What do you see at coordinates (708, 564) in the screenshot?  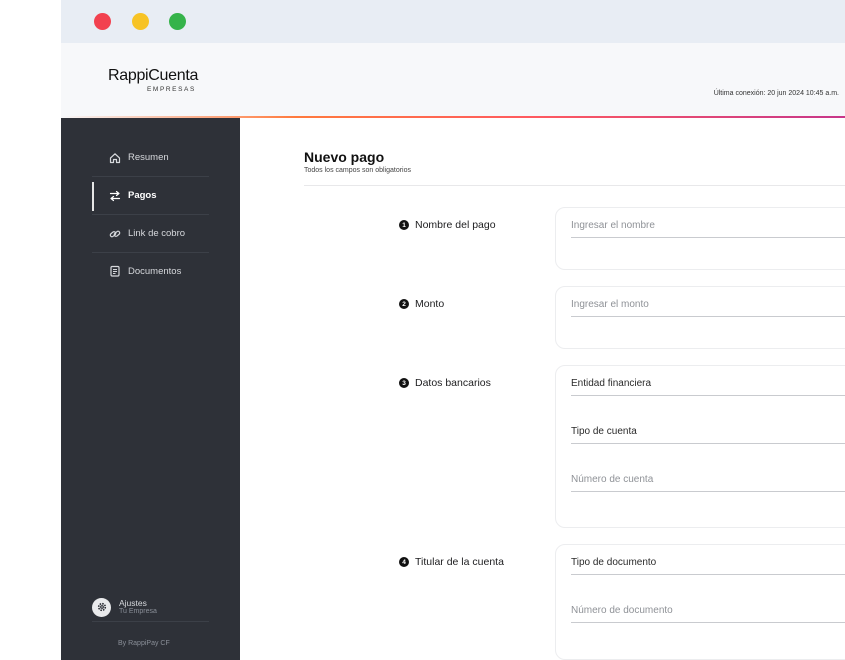 I see `document-type-select: Tipo de documento` at bounding box center [708, 564].